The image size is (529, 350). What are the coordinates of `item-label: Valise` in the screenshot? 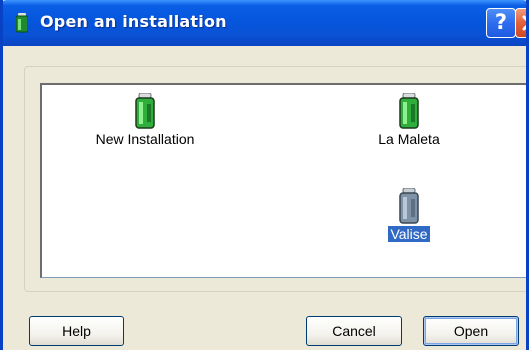 It's located at (409, 234).